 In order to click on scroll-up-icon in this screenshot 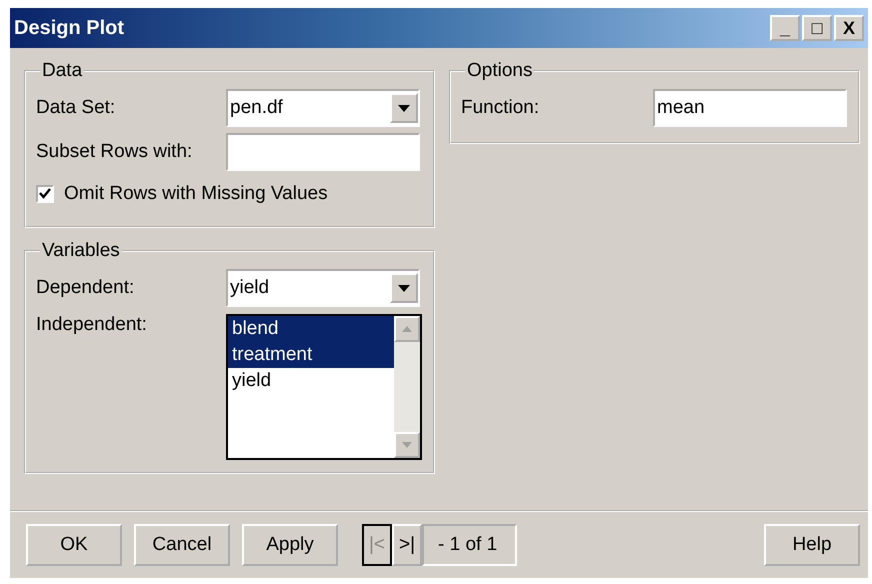, I will do `click(407, 329)`.